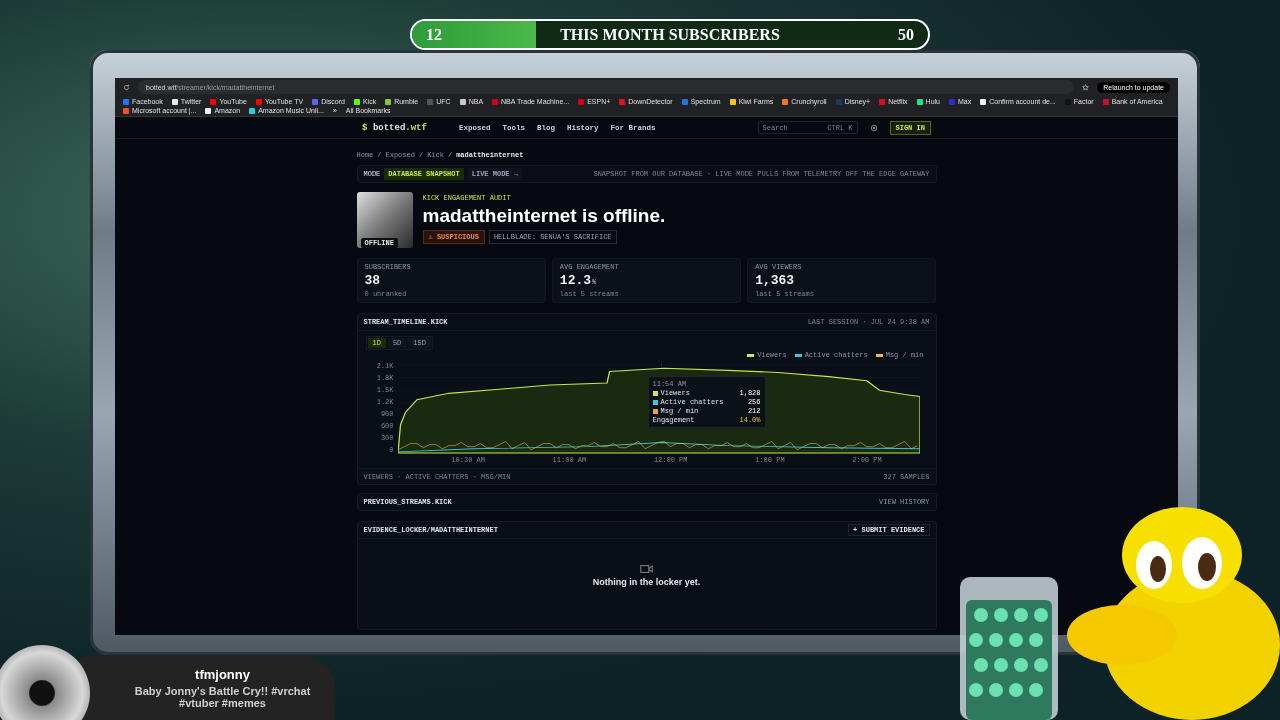 Image resolution: width=1280 pixels, height=720 pixels. Describe the element at coordinates (646, 569) in the screenshot. I see `video-camera-icon` at that location.